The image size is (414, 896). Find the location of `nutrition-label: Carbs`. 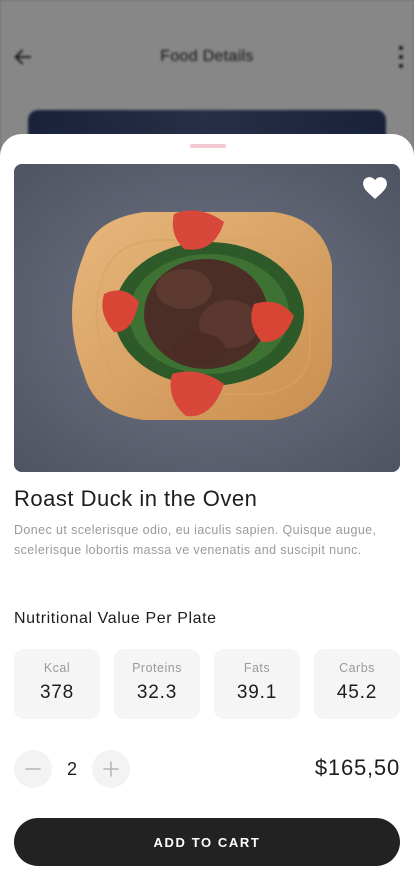

nutrition-label: Carbs is located at coordinates (357, 668).